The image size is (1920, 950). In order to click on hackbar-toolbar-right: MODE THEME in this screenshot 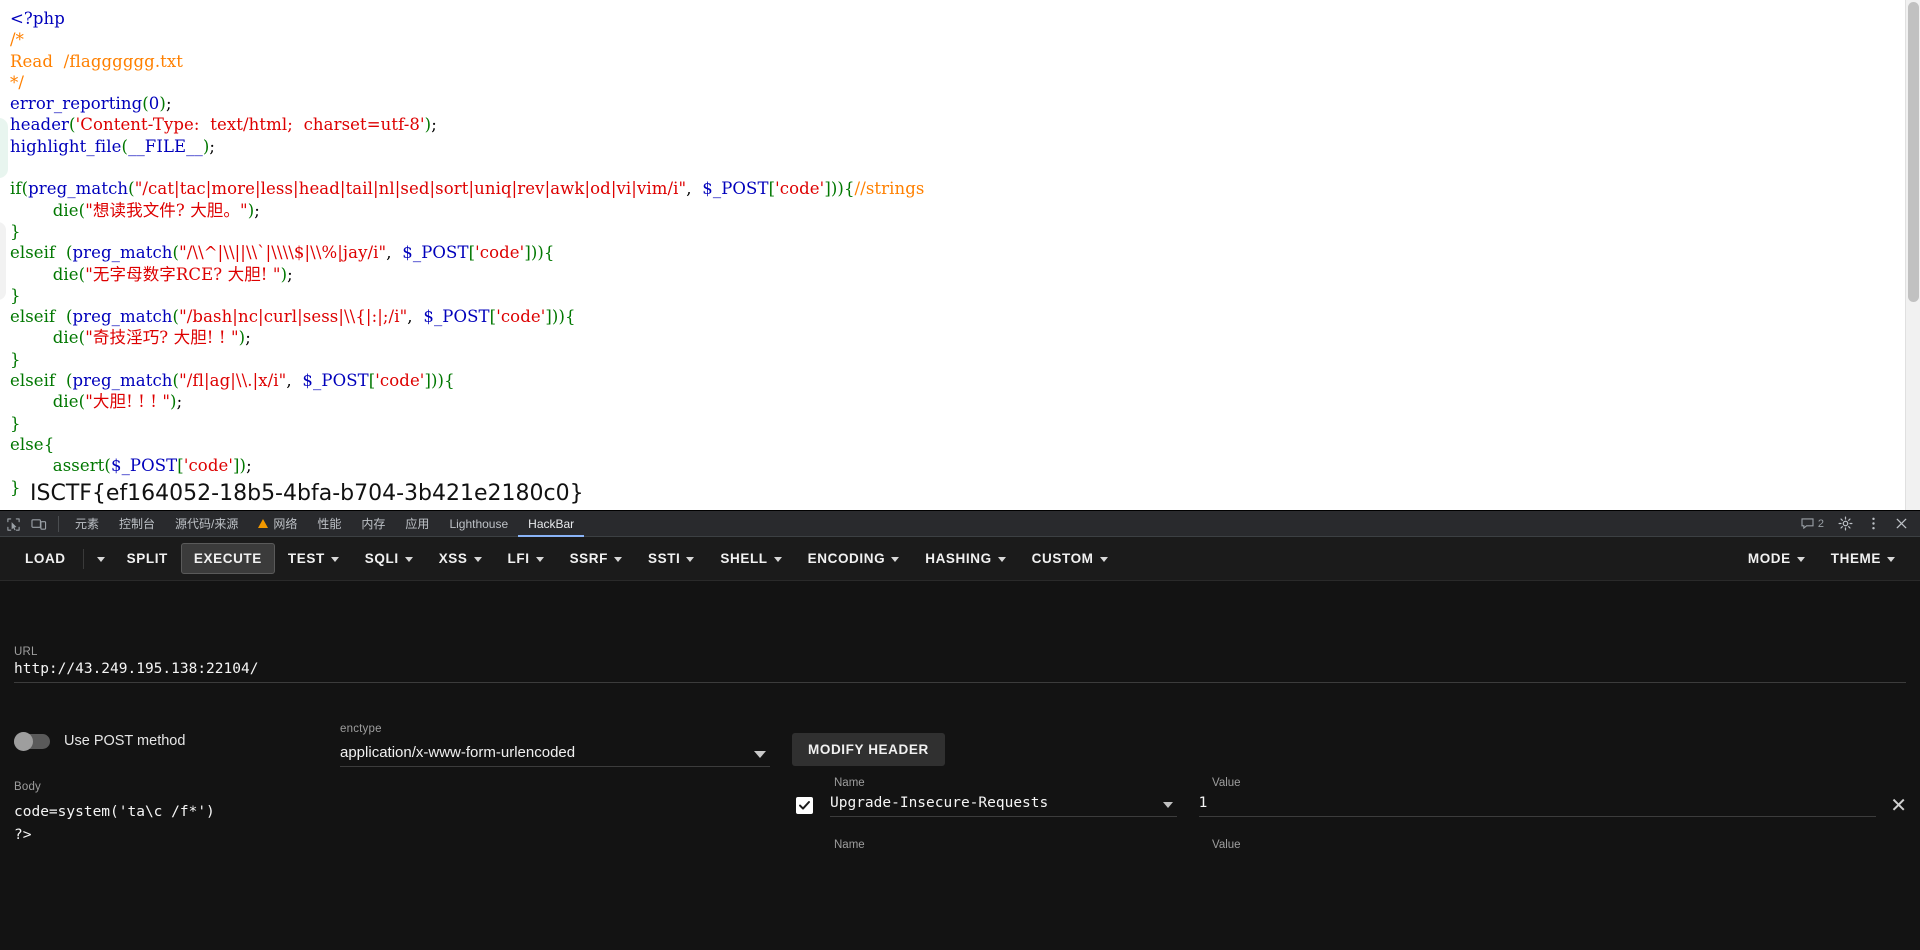, I will do `click(1821, 558)`.